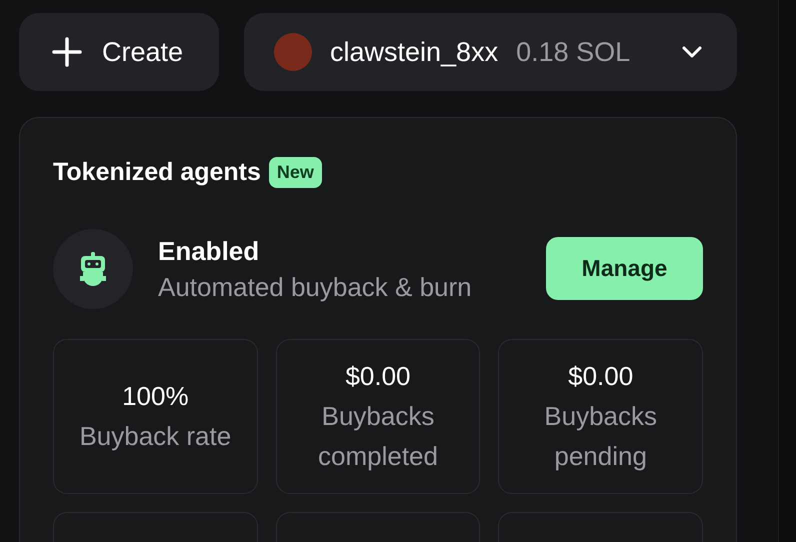  What do you see at coordinates (209, 251) in the screenshot?
I see `agent-status: Enabled` at bounding box center [209, 251].